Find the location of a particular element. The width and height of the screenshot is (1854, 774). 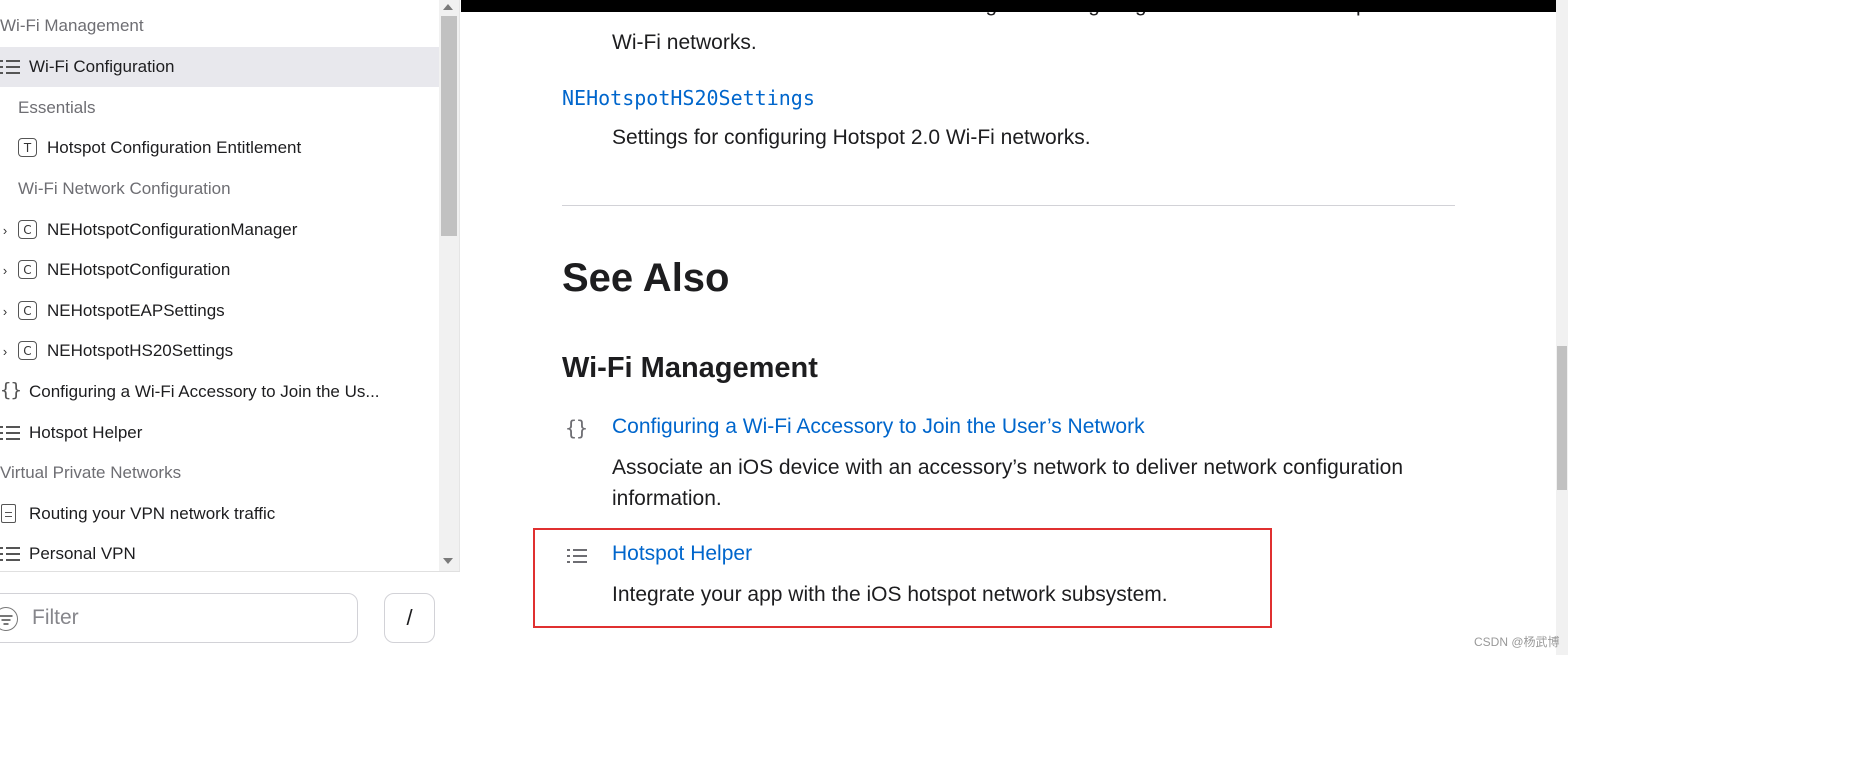

page-scrollbar is located at coordinates (1562, 327).